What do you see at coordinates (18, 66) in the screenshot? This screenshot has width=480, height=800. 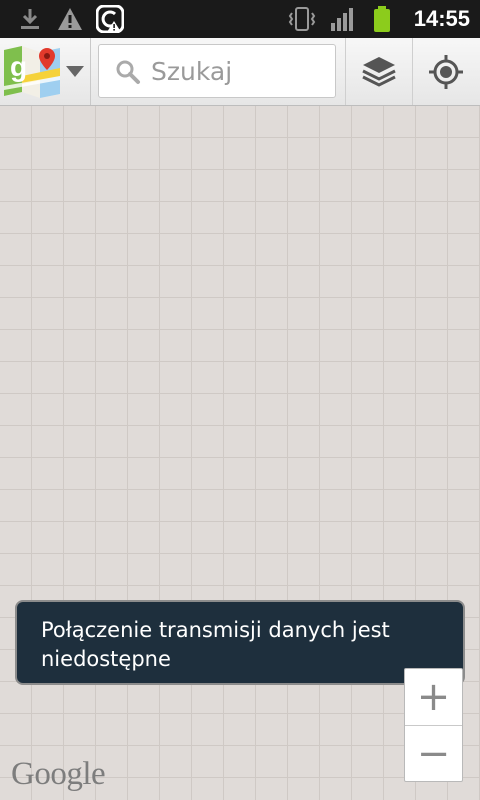 I see `svg-text: g` at bounding box center [18, 66].